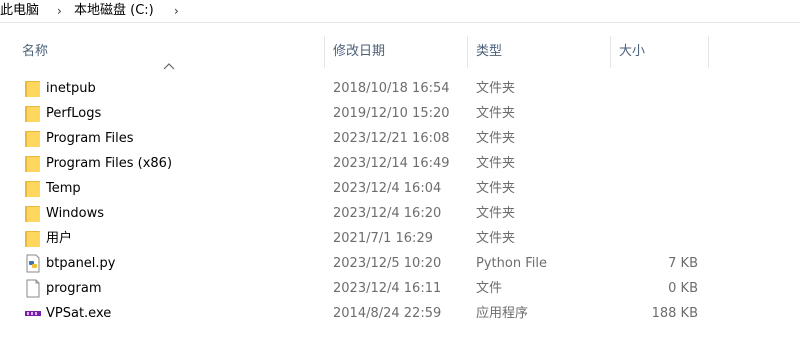 The height and width of the screenshot is (354, 800). Describe the element at coordinates (63, 188) in the screenshot. I see `file-name: Temp` at that location.